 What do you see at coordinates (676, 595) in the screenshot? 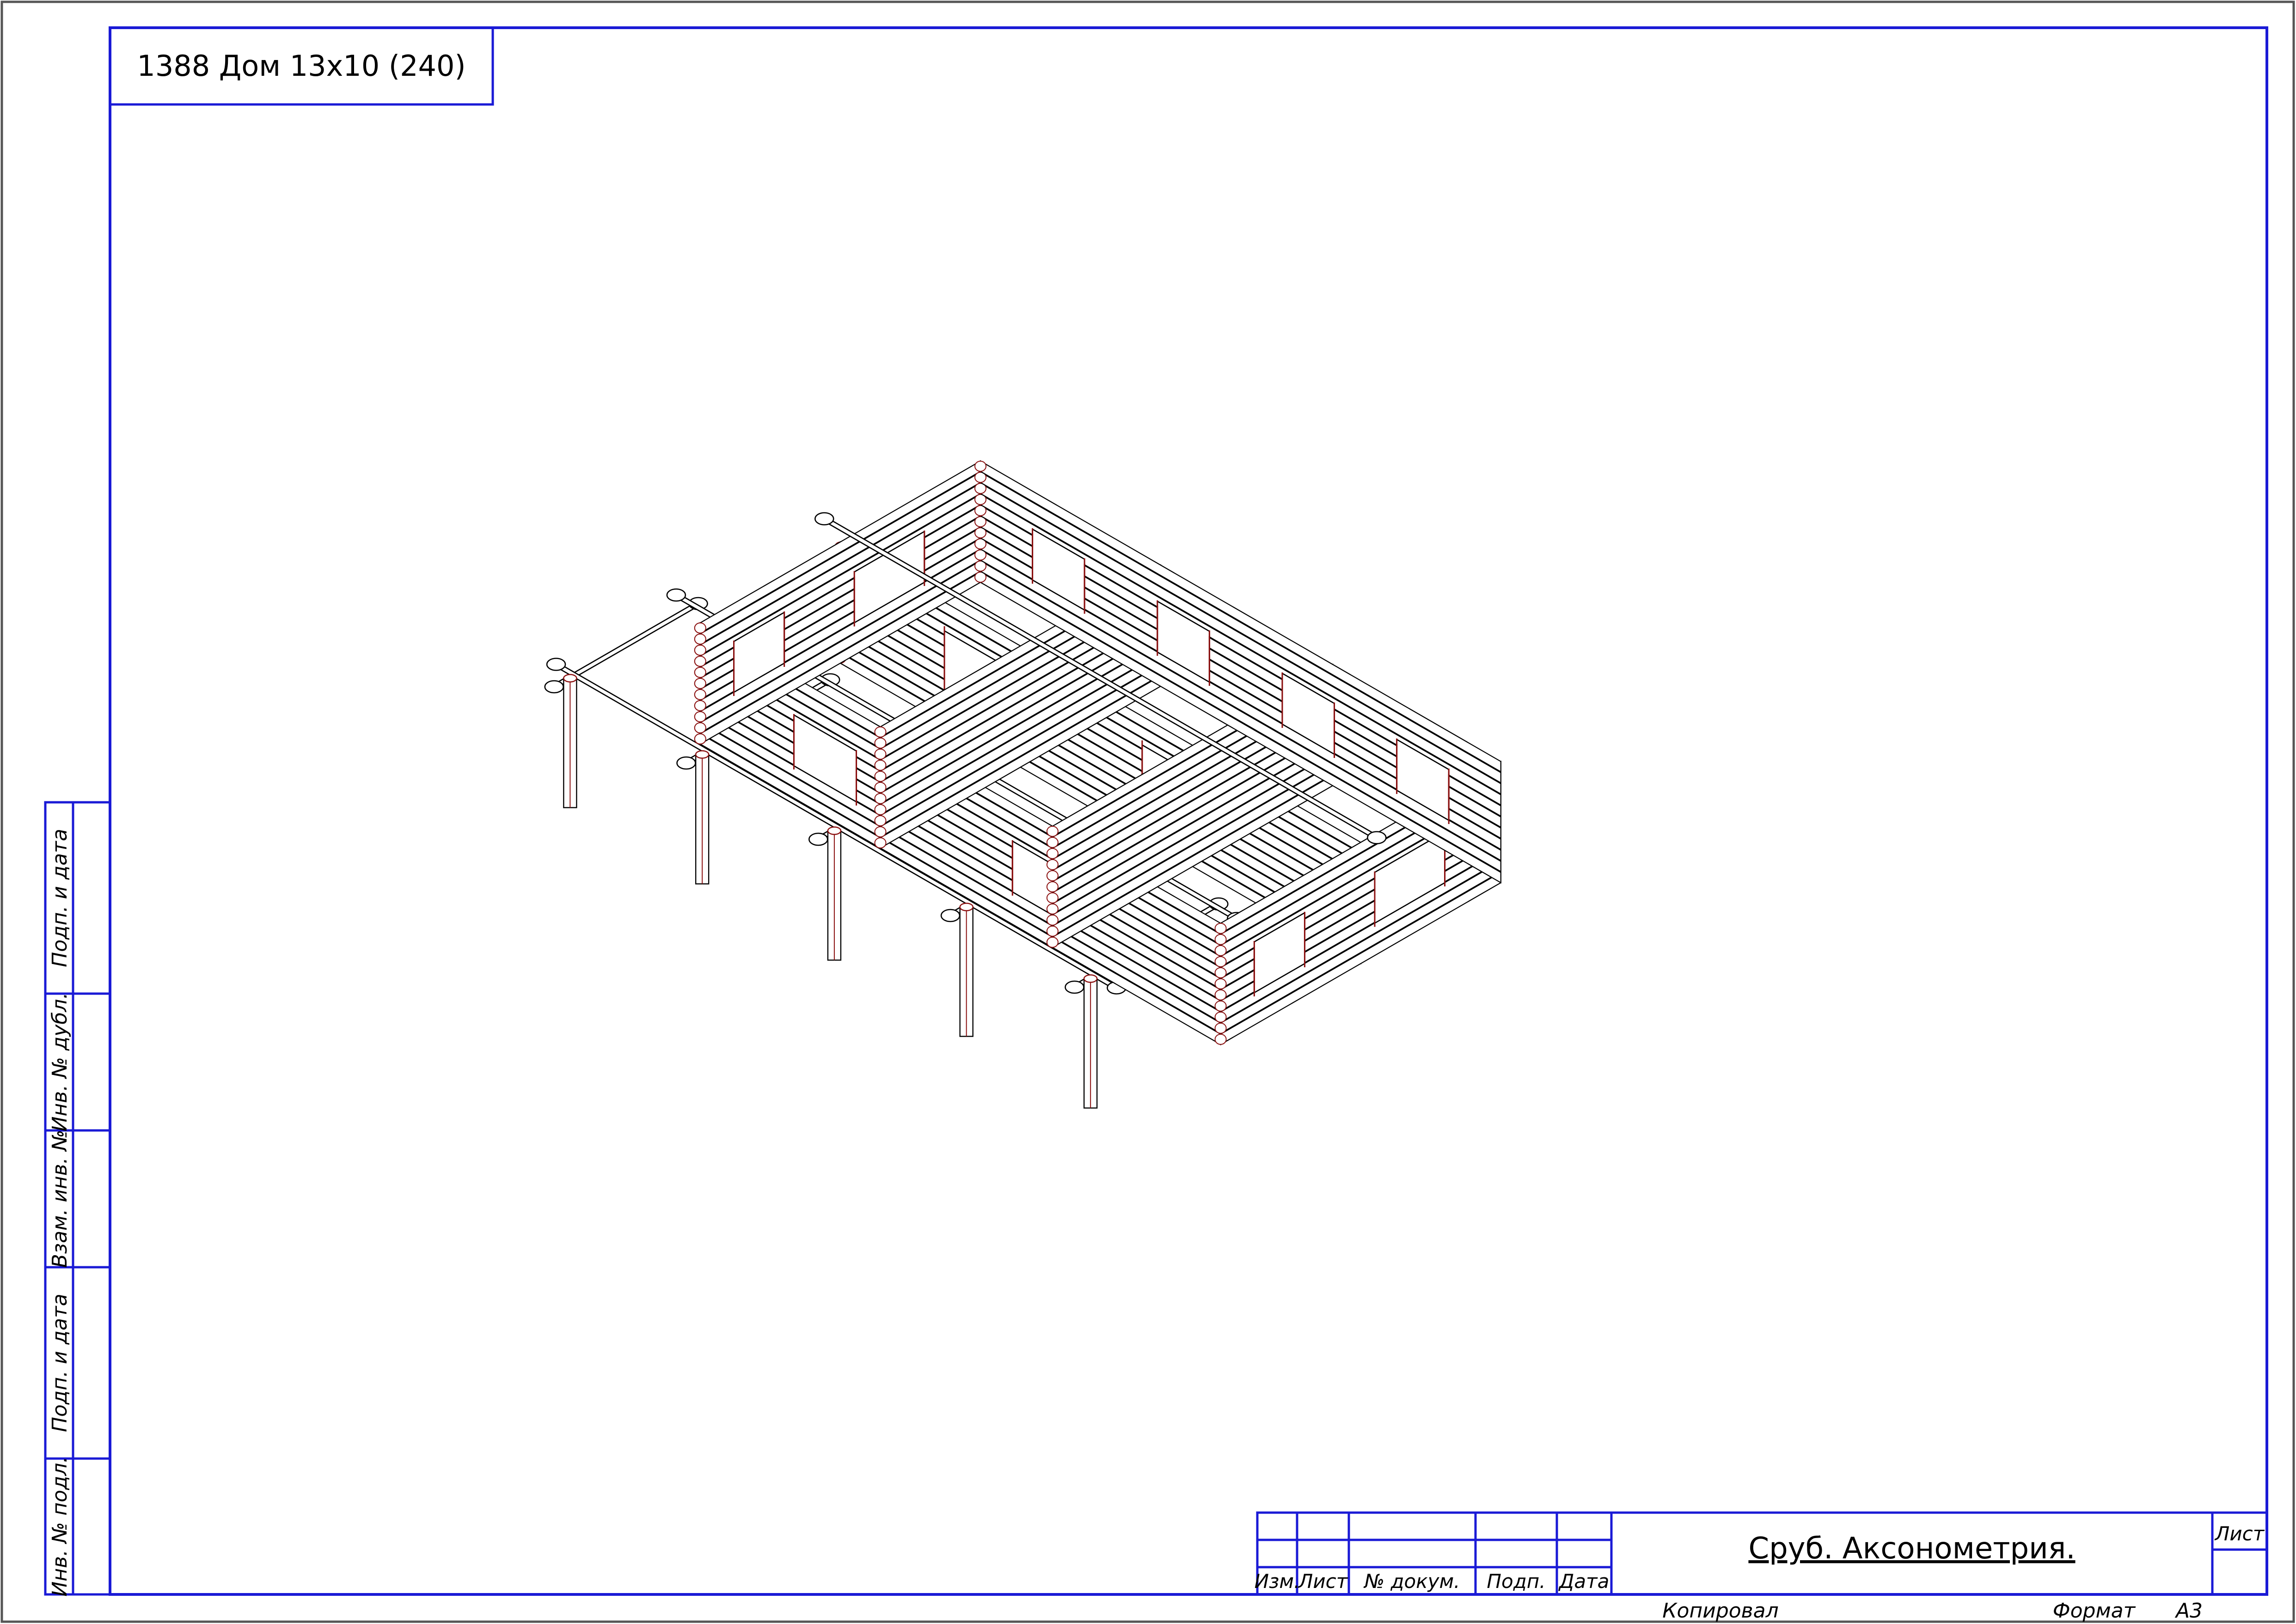
I see `terrace-front-beam-end` at bounding box center [676, 595].